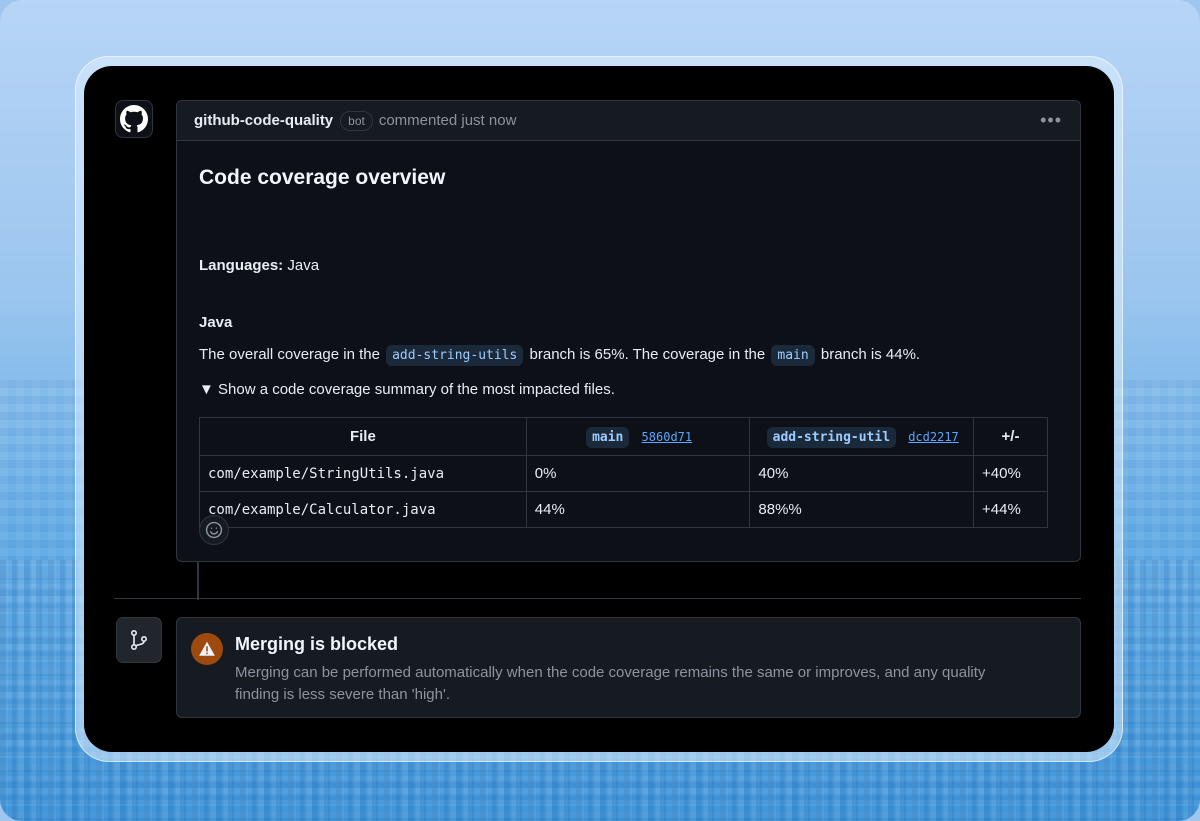  I want to click on comment-meta: commented just now, so click(447, 120).